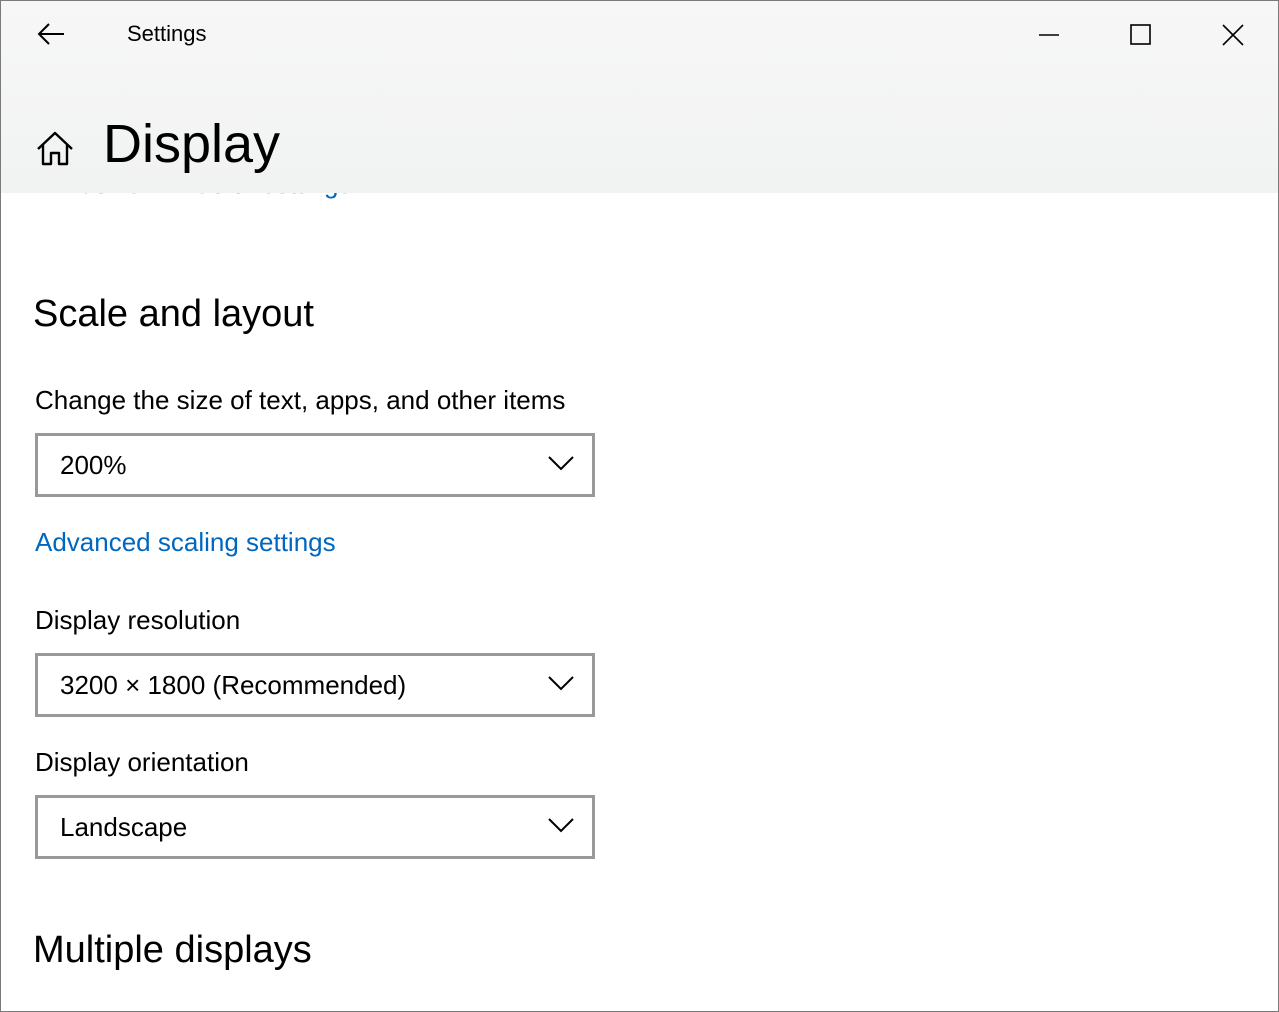 Image resolution: width=1279 pixels, height=1012 pixels. What do you see at coordinates (124, 827) in the screenshot?
I see `orientation-dropdown-value: Landscape` at bounding box center [124, 827].